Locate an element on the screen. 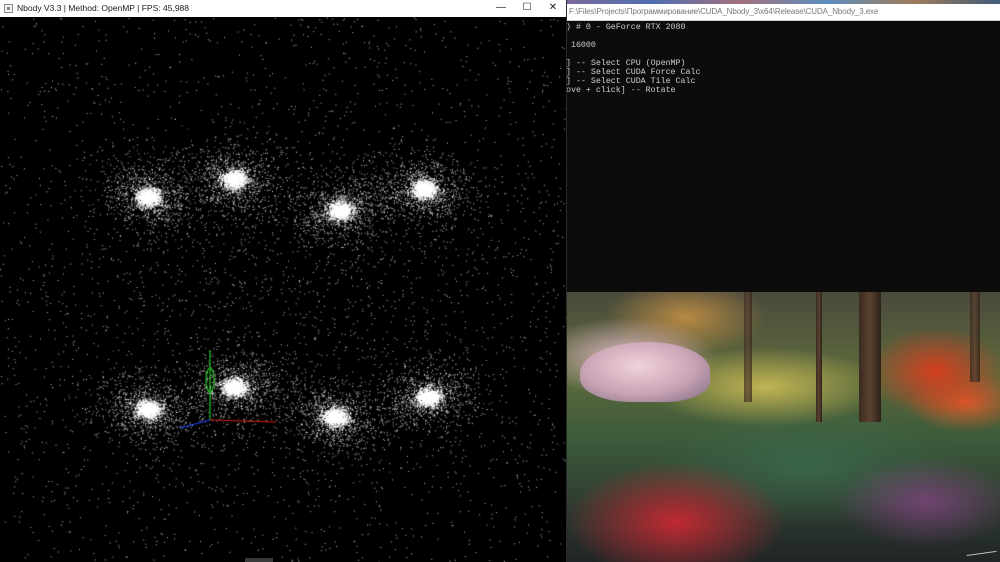 The width and height of the screenshot is (1000, 562). app-window-icon is located at coordinates (8, 8).